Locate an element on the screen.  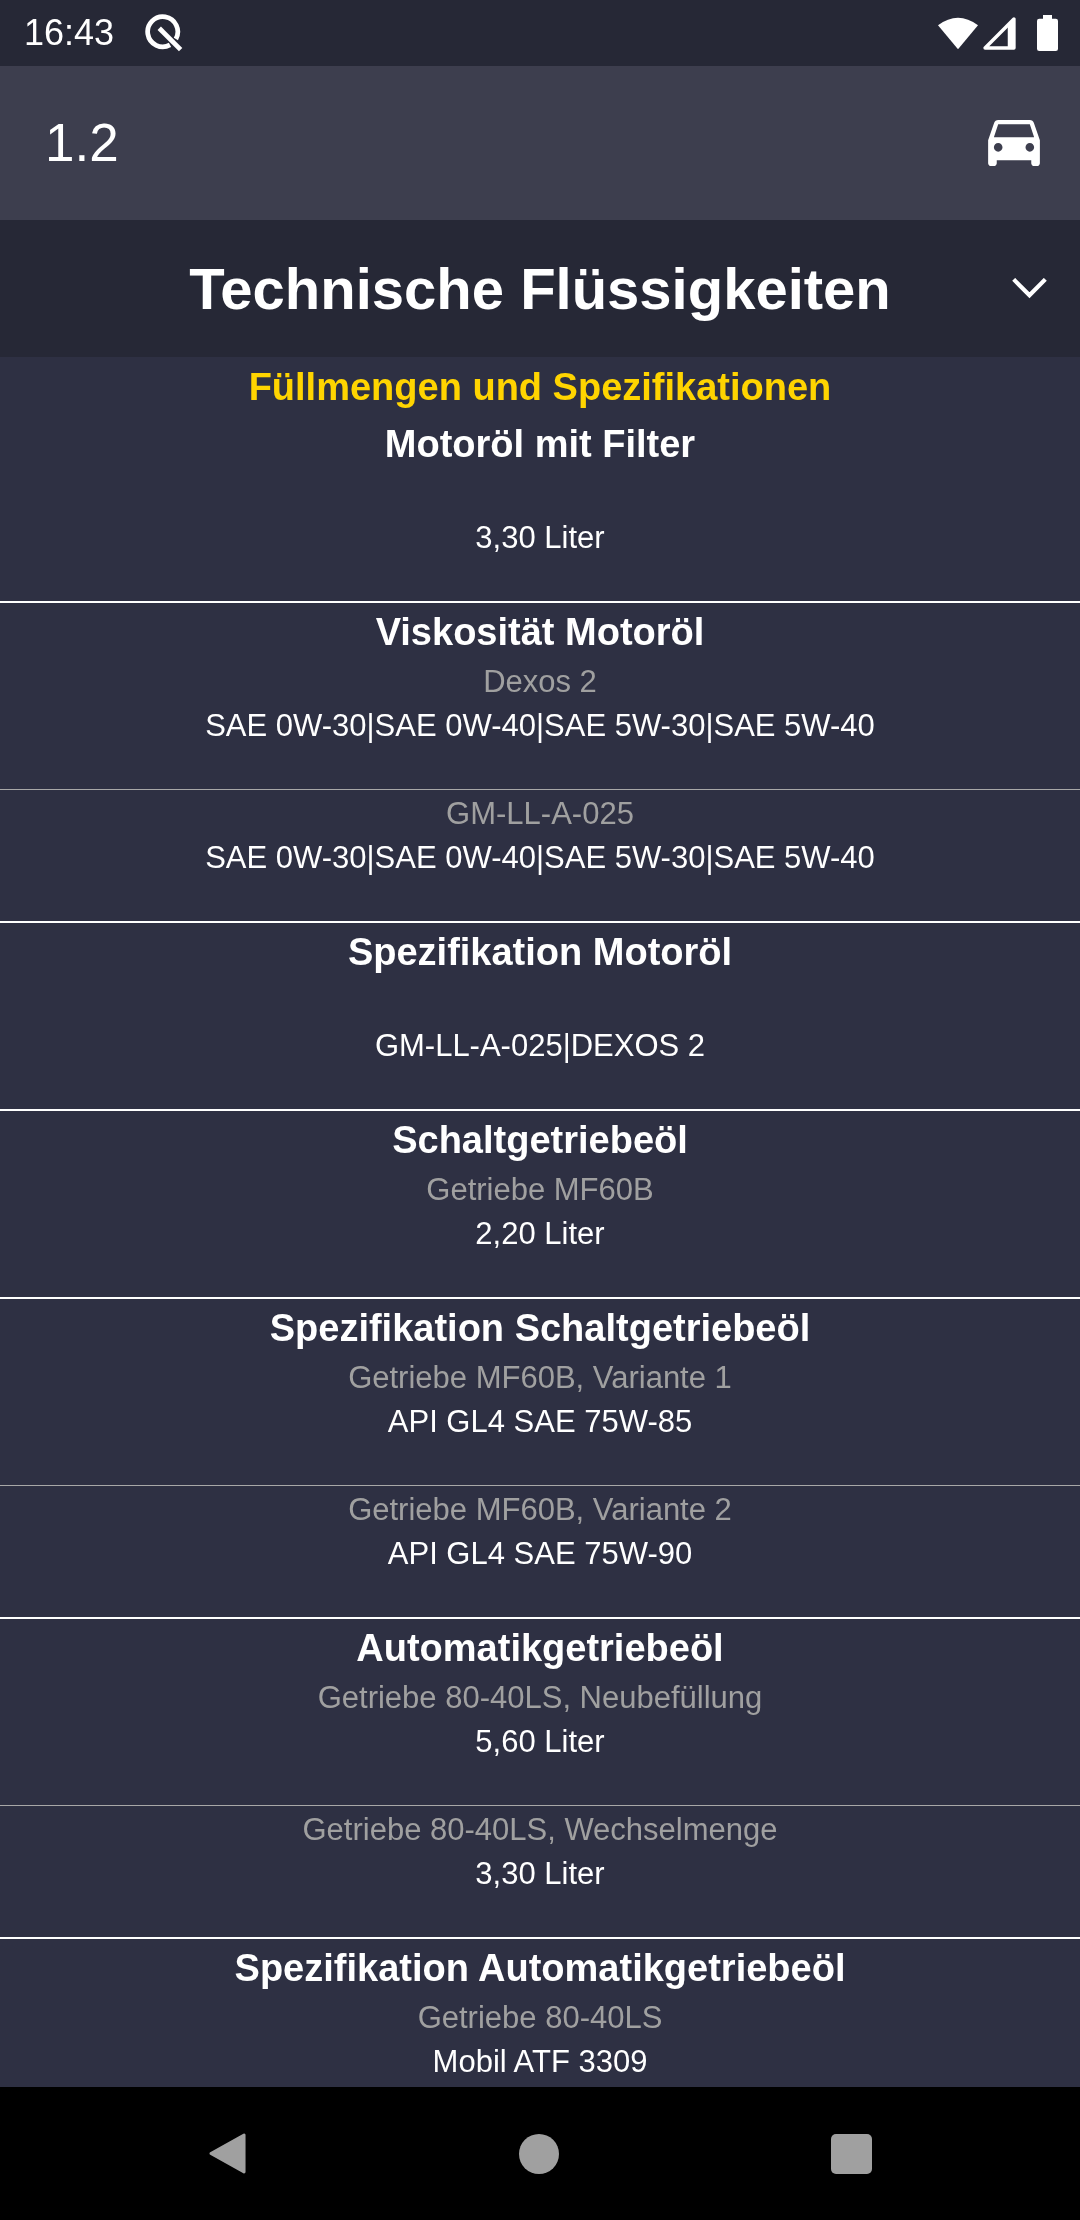
group-title: Spezifikation Motoröl is located at coordinates (540, 952).